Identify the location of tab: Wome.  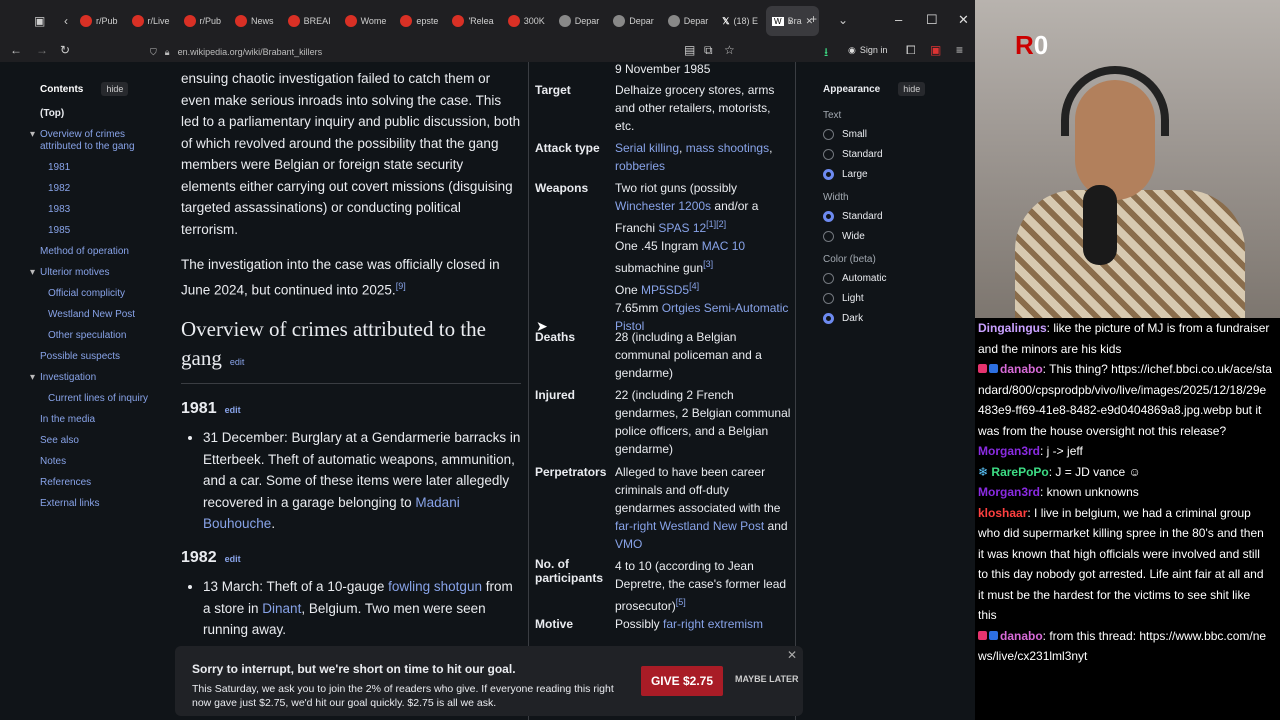
(366, 21).